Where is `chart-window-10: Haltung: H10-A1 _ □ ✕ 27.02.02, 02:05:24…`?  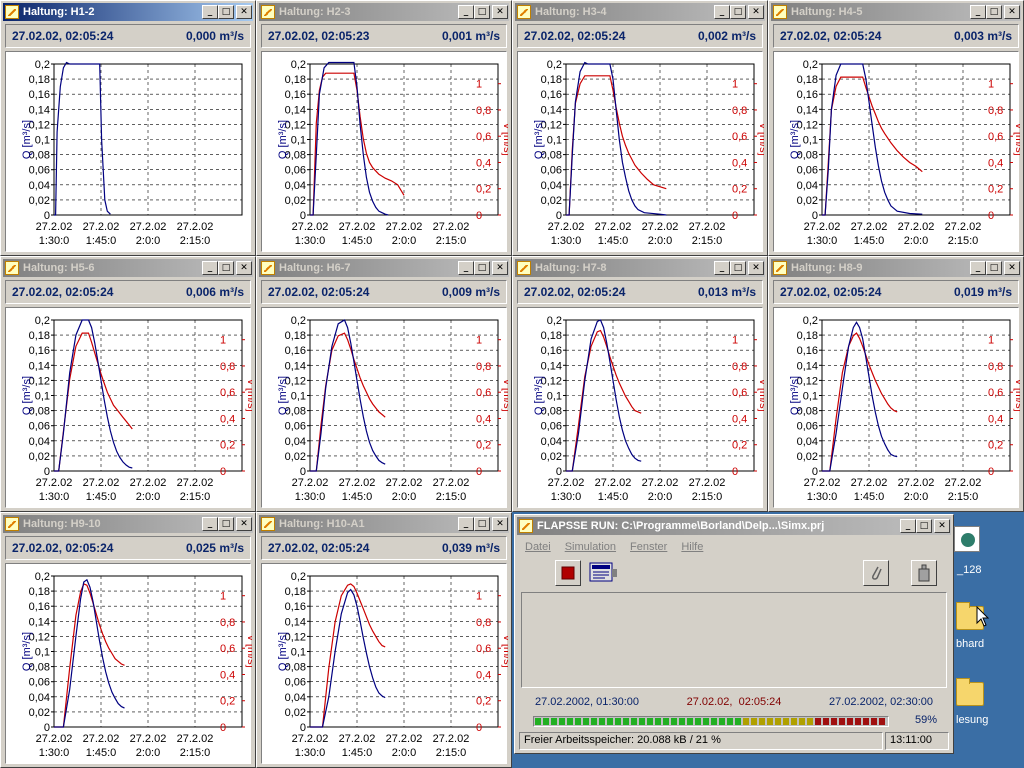 chart-window-10: Haltung: H10-A1 _ □ ✕ 27.02.02, 02:05:24… is located at coordinates (384, 640).